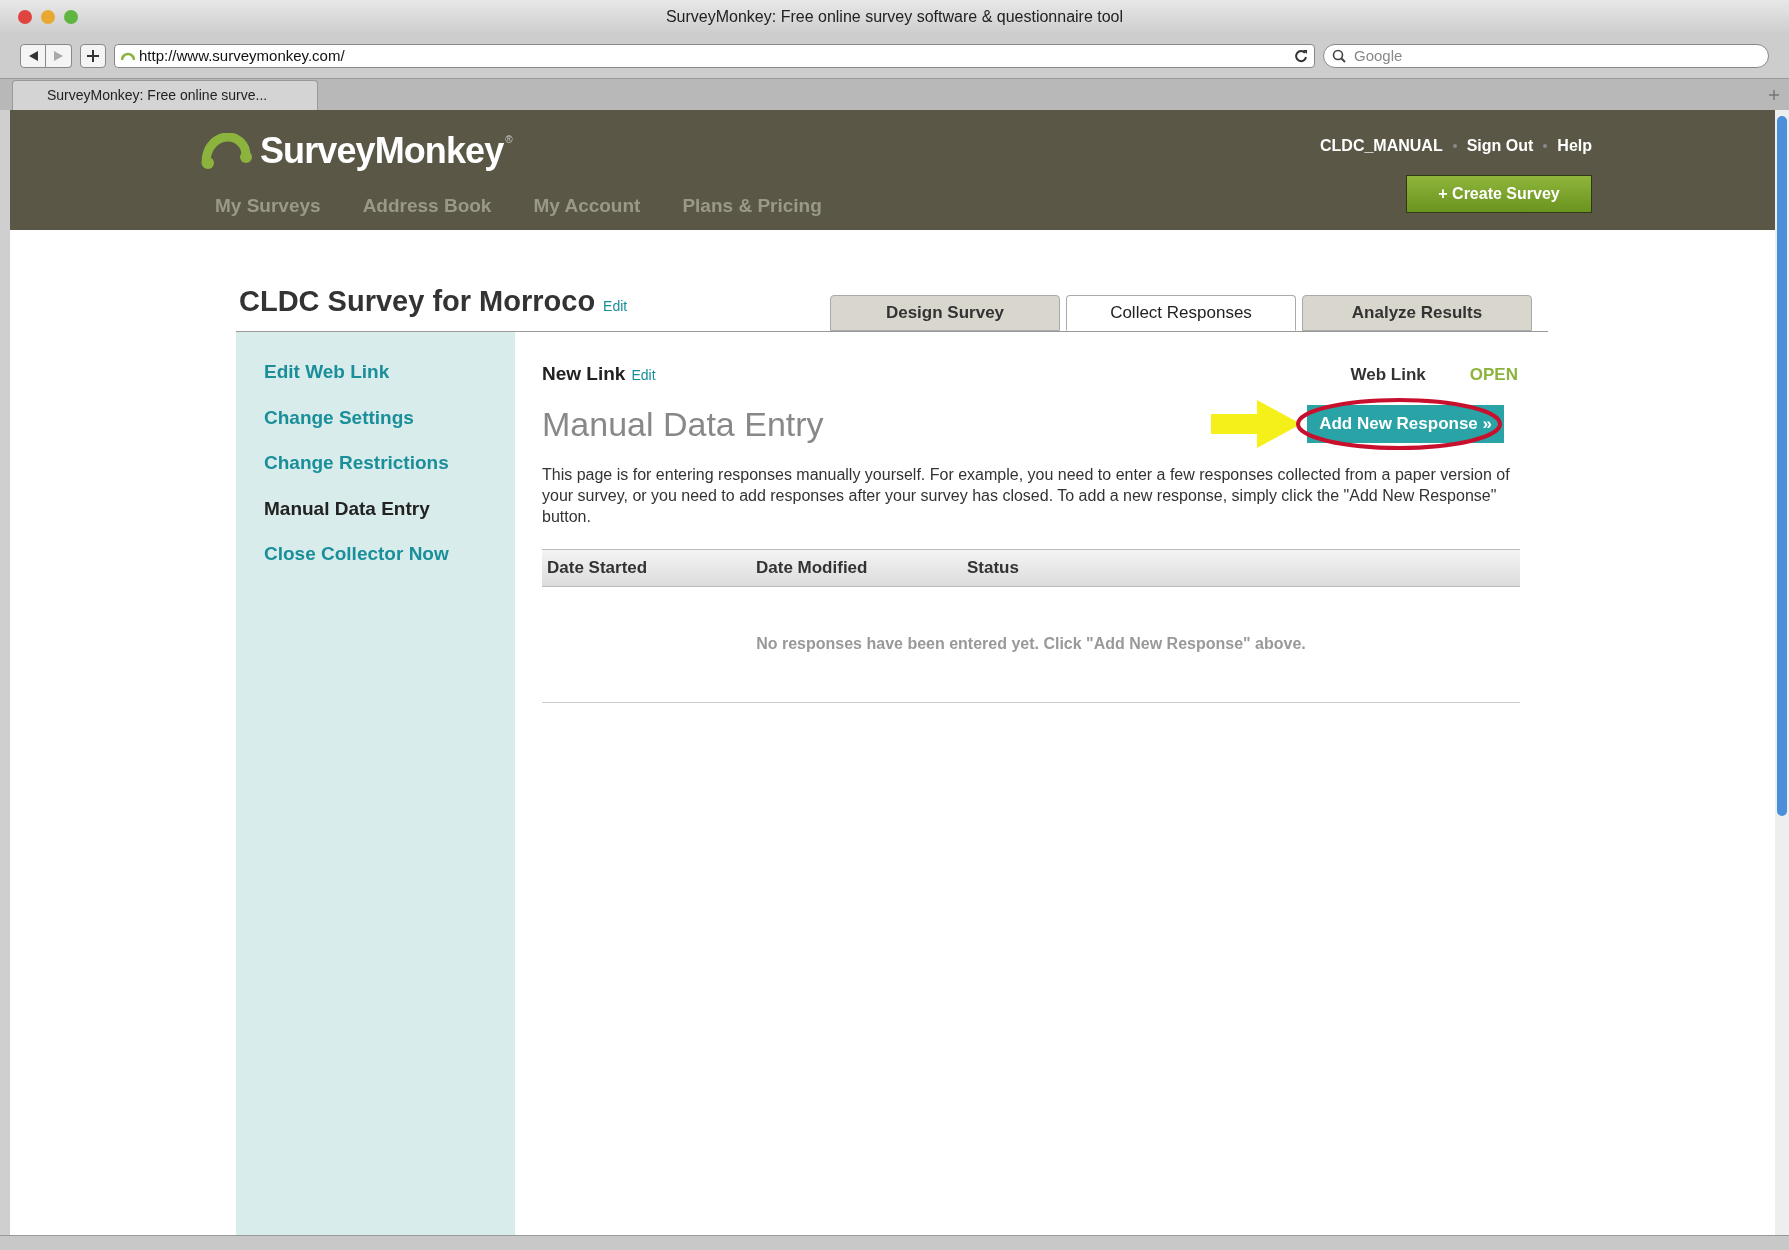  Describe the element at coordinates (584, 374) in the screenshot. I see `collector-name: New Link` at that location.